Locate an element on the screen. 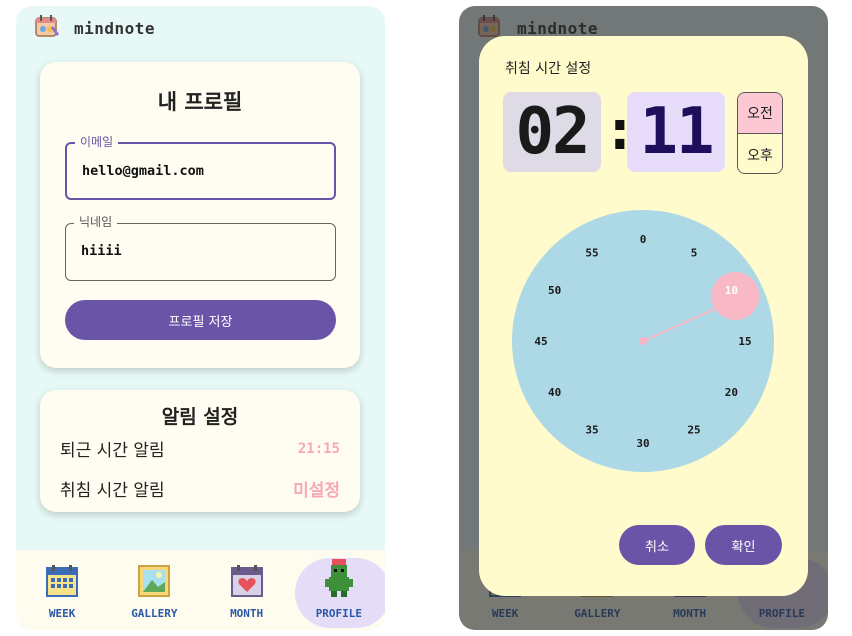  dial-label-5: 5 is located at coordinates (694, 253).